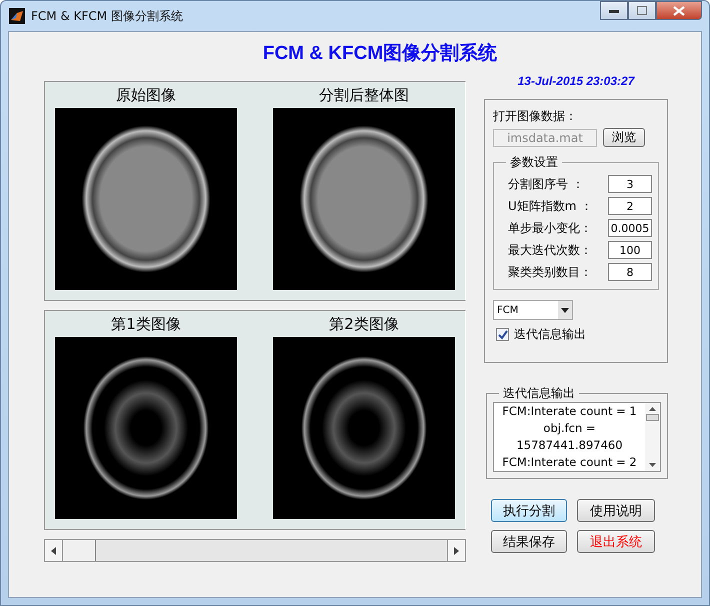 The width and height of the screenshot is (710, 606). Describe the element at coordinates (576, 81) in the screenshot. I see `date-time: 13-Jul-2015 23:03:27` at that location.